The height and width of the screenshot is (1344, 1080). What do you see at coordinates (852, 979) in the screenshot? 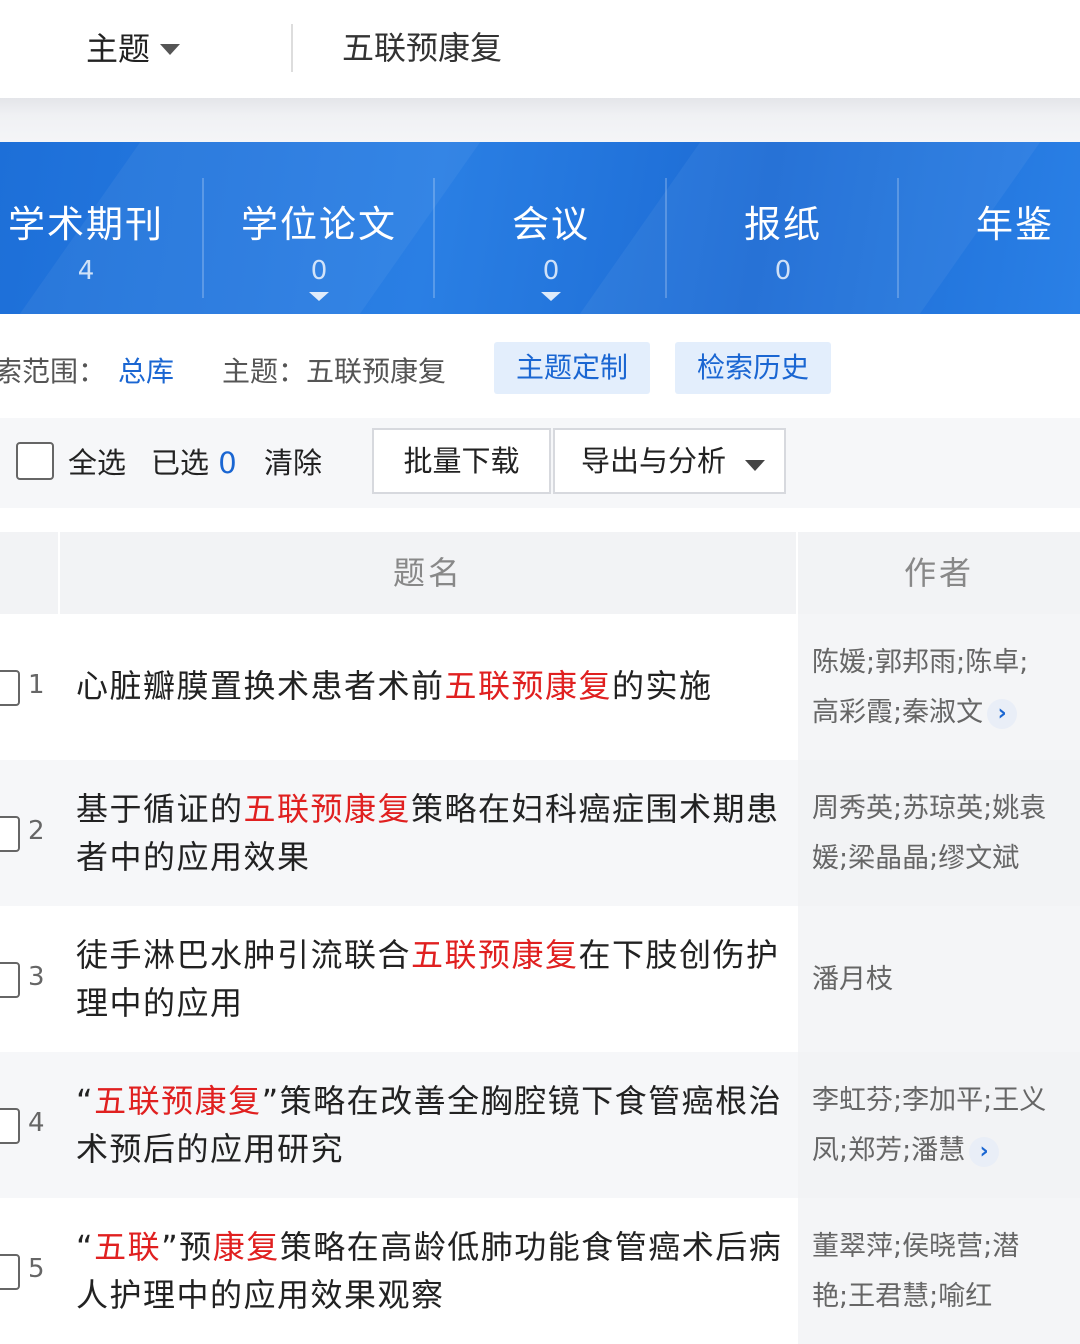
I see `author-line: 潘月枝` at bounding box center [852, 979].